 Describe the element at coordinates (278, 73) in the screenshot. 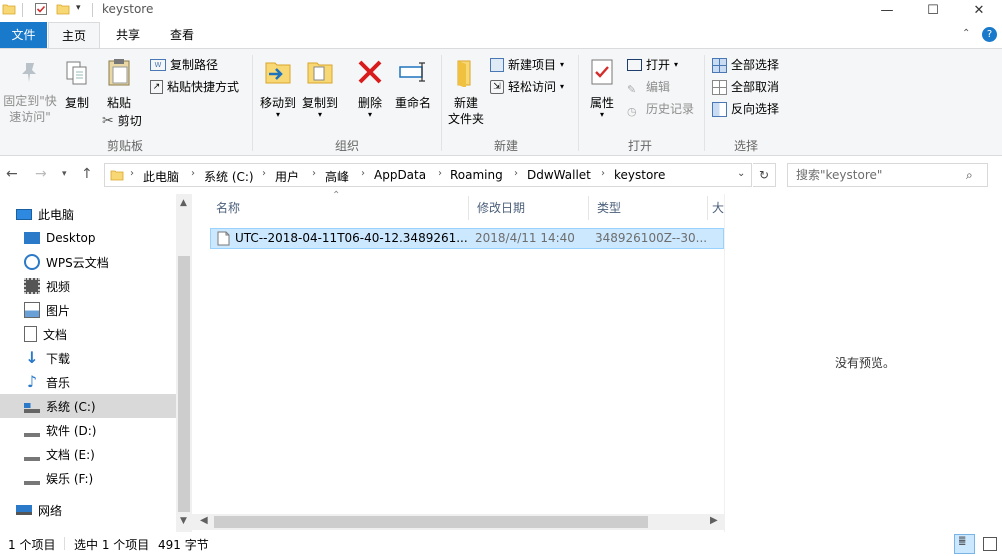

I see `move-to-icon` at that location.